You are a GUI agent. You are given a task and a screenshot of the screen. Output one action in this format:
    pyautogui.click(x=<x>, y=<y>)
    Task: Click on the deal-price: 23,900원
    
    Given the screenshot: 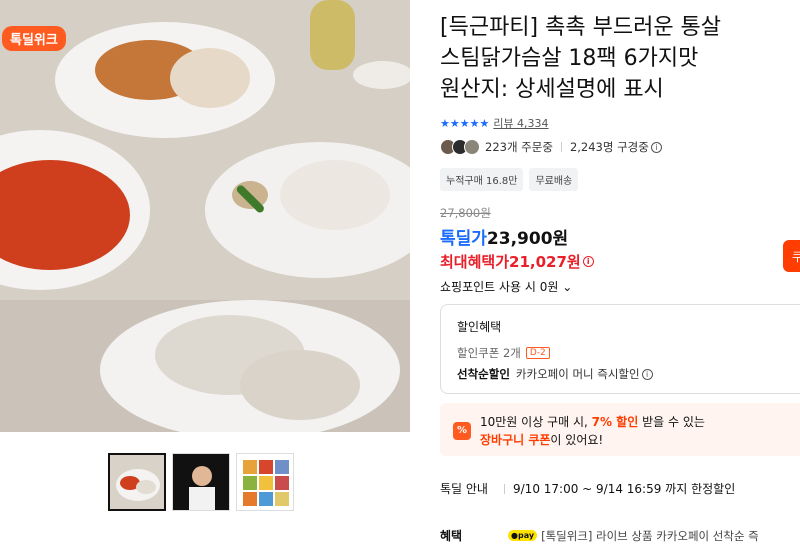 What is the action you would take?
    pyautogui.click(x=527, y=239)
    